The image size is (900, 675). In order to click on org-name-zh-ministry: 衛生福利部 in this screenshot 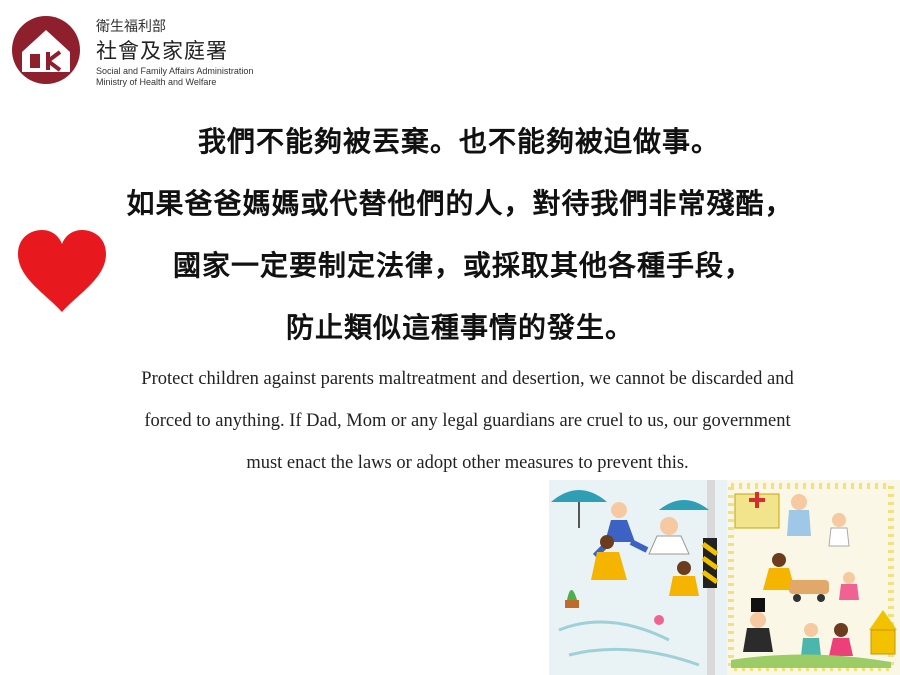, I will do `click(131, 27)`.